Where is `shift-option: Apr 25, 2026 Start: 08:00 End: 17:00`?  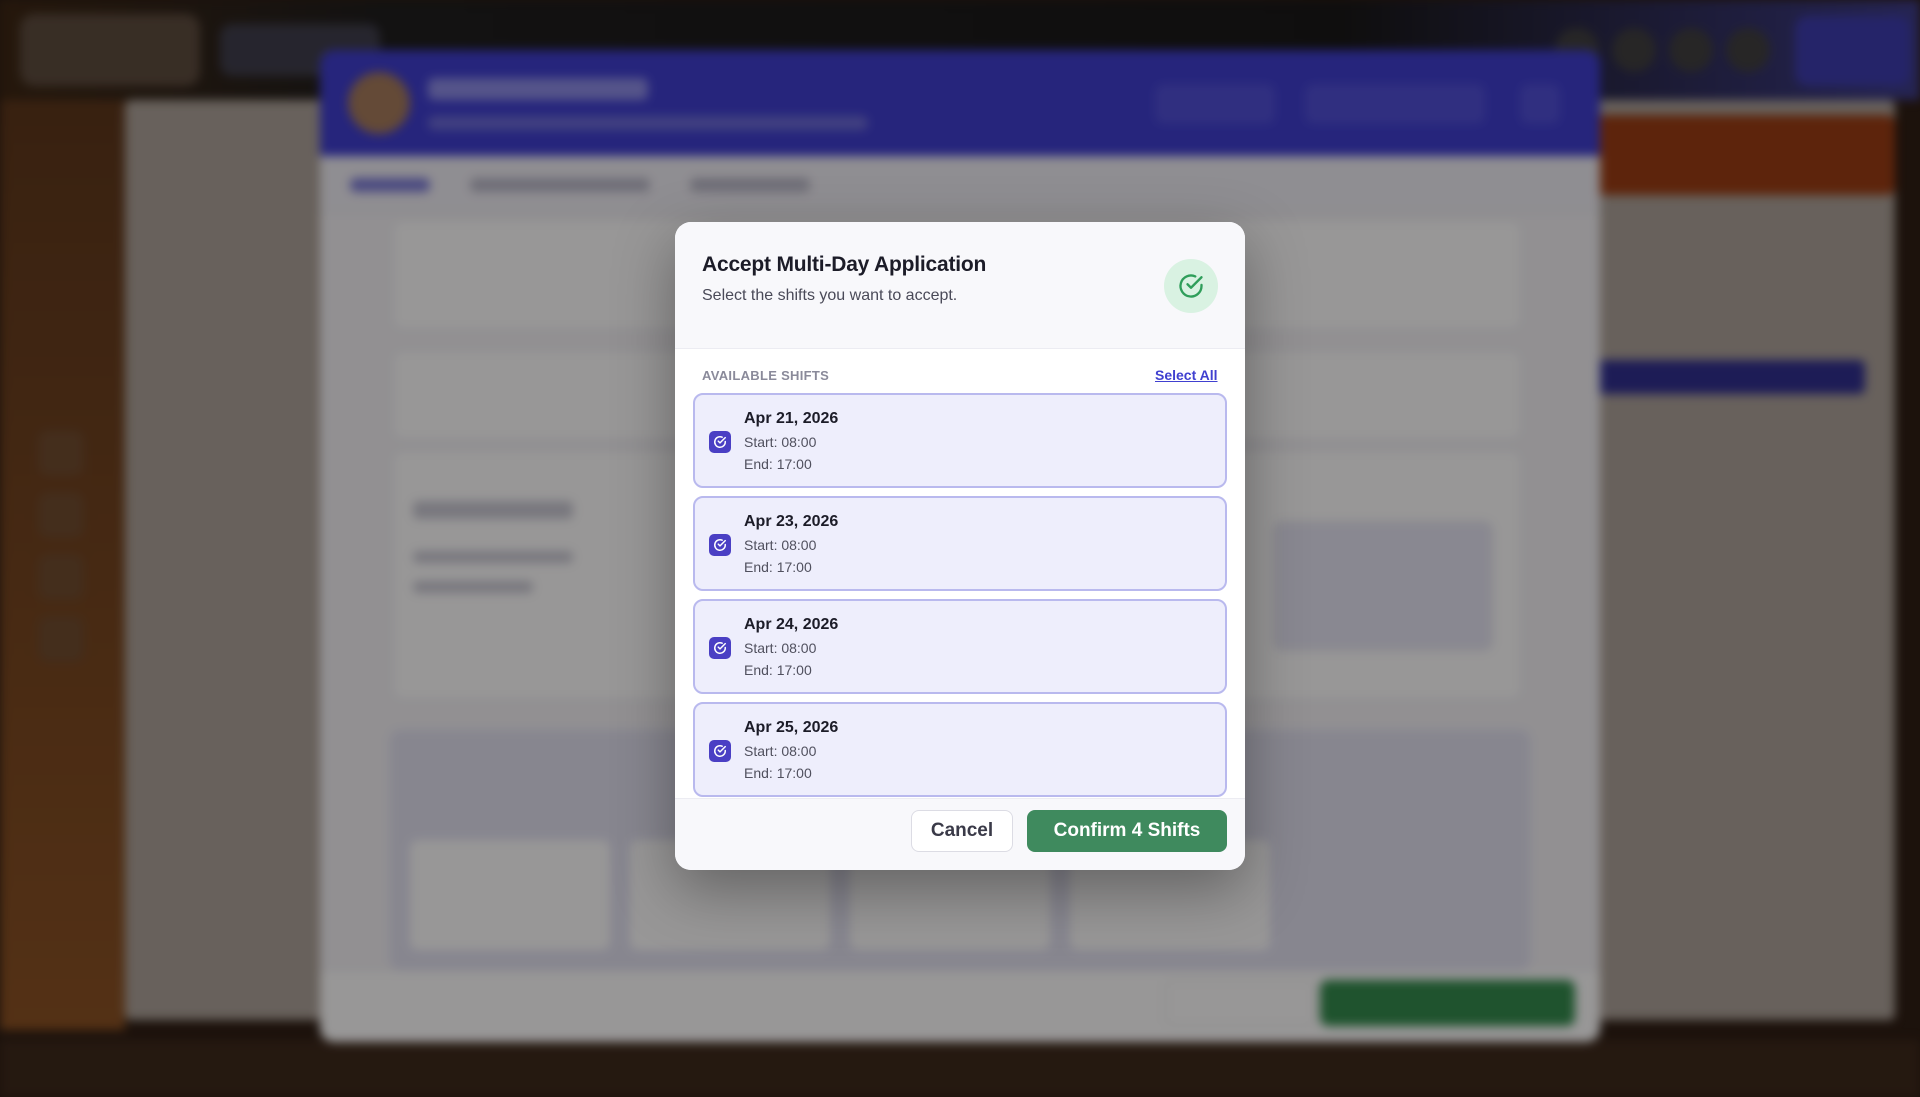 shift-option: Apr 25, 2026 Start: 08:00 End: 17:00 is located at coordinates (960, 749).